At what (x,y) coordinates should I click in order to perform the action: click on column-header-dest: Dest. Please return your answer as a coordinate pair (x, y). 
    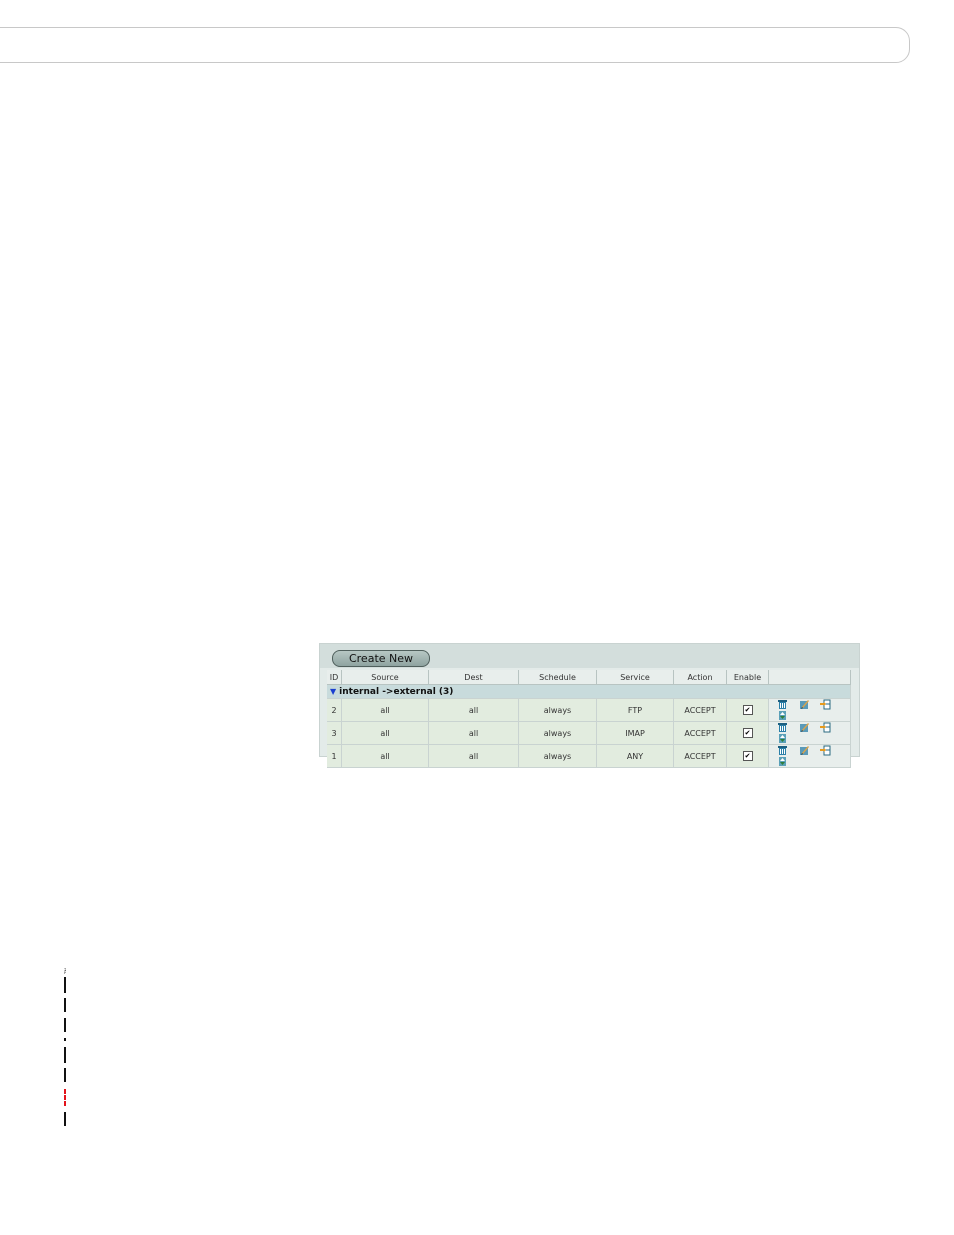
    Looking at the image, I should click on (473, 677).